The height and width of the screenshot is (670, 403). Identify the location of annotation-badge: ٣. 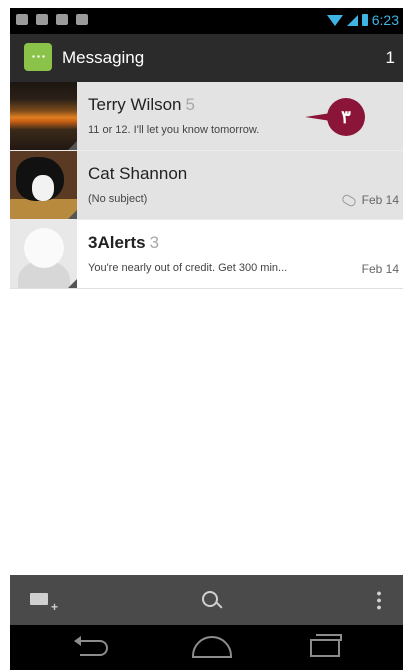
(346, 117).